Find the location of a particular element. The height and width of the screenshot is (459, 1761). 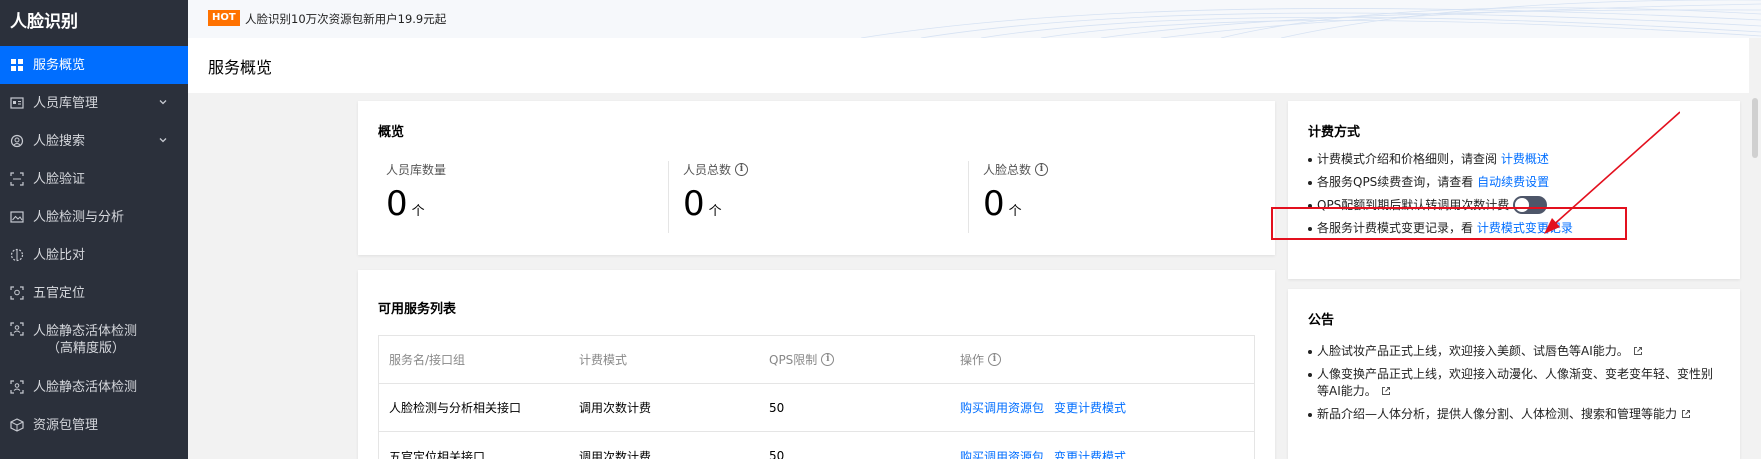

compare-icon is located at coordinates (17, 255).